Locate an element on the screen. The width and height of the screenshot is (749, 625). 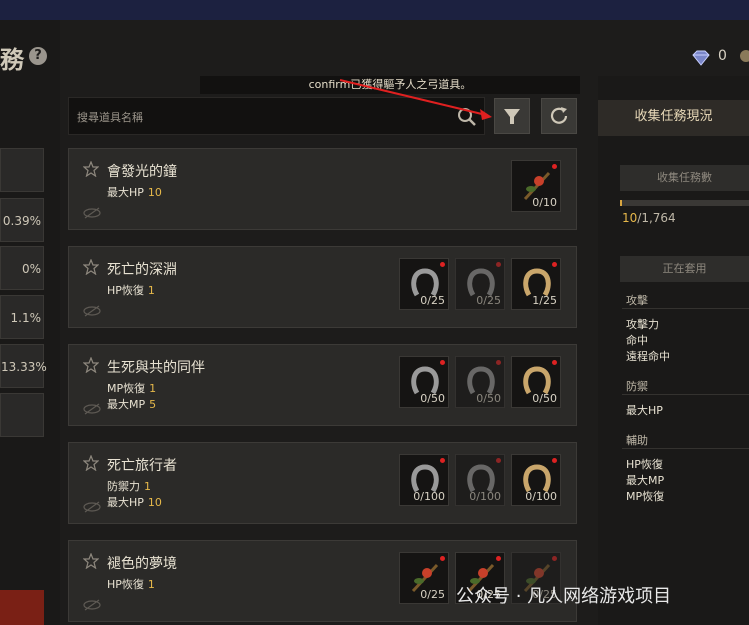
item-slot: 1/25 is located at coordinates (536, 284).